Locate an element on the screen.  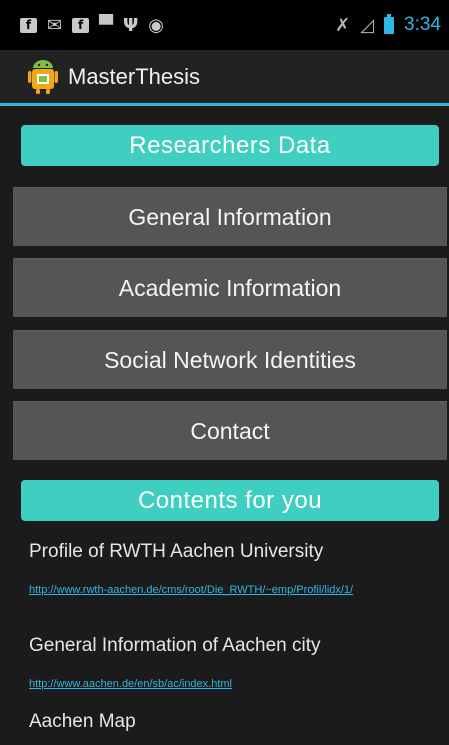
contents-for-you-header: Contents for you is located at coordinates (230, 500).